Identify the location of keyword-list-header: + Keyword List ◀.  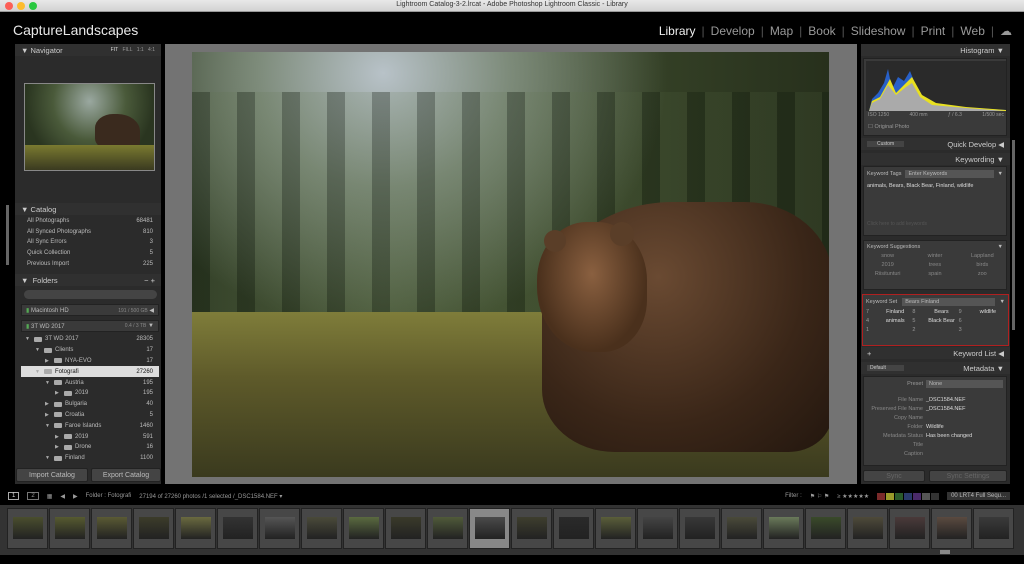
(935, 353).